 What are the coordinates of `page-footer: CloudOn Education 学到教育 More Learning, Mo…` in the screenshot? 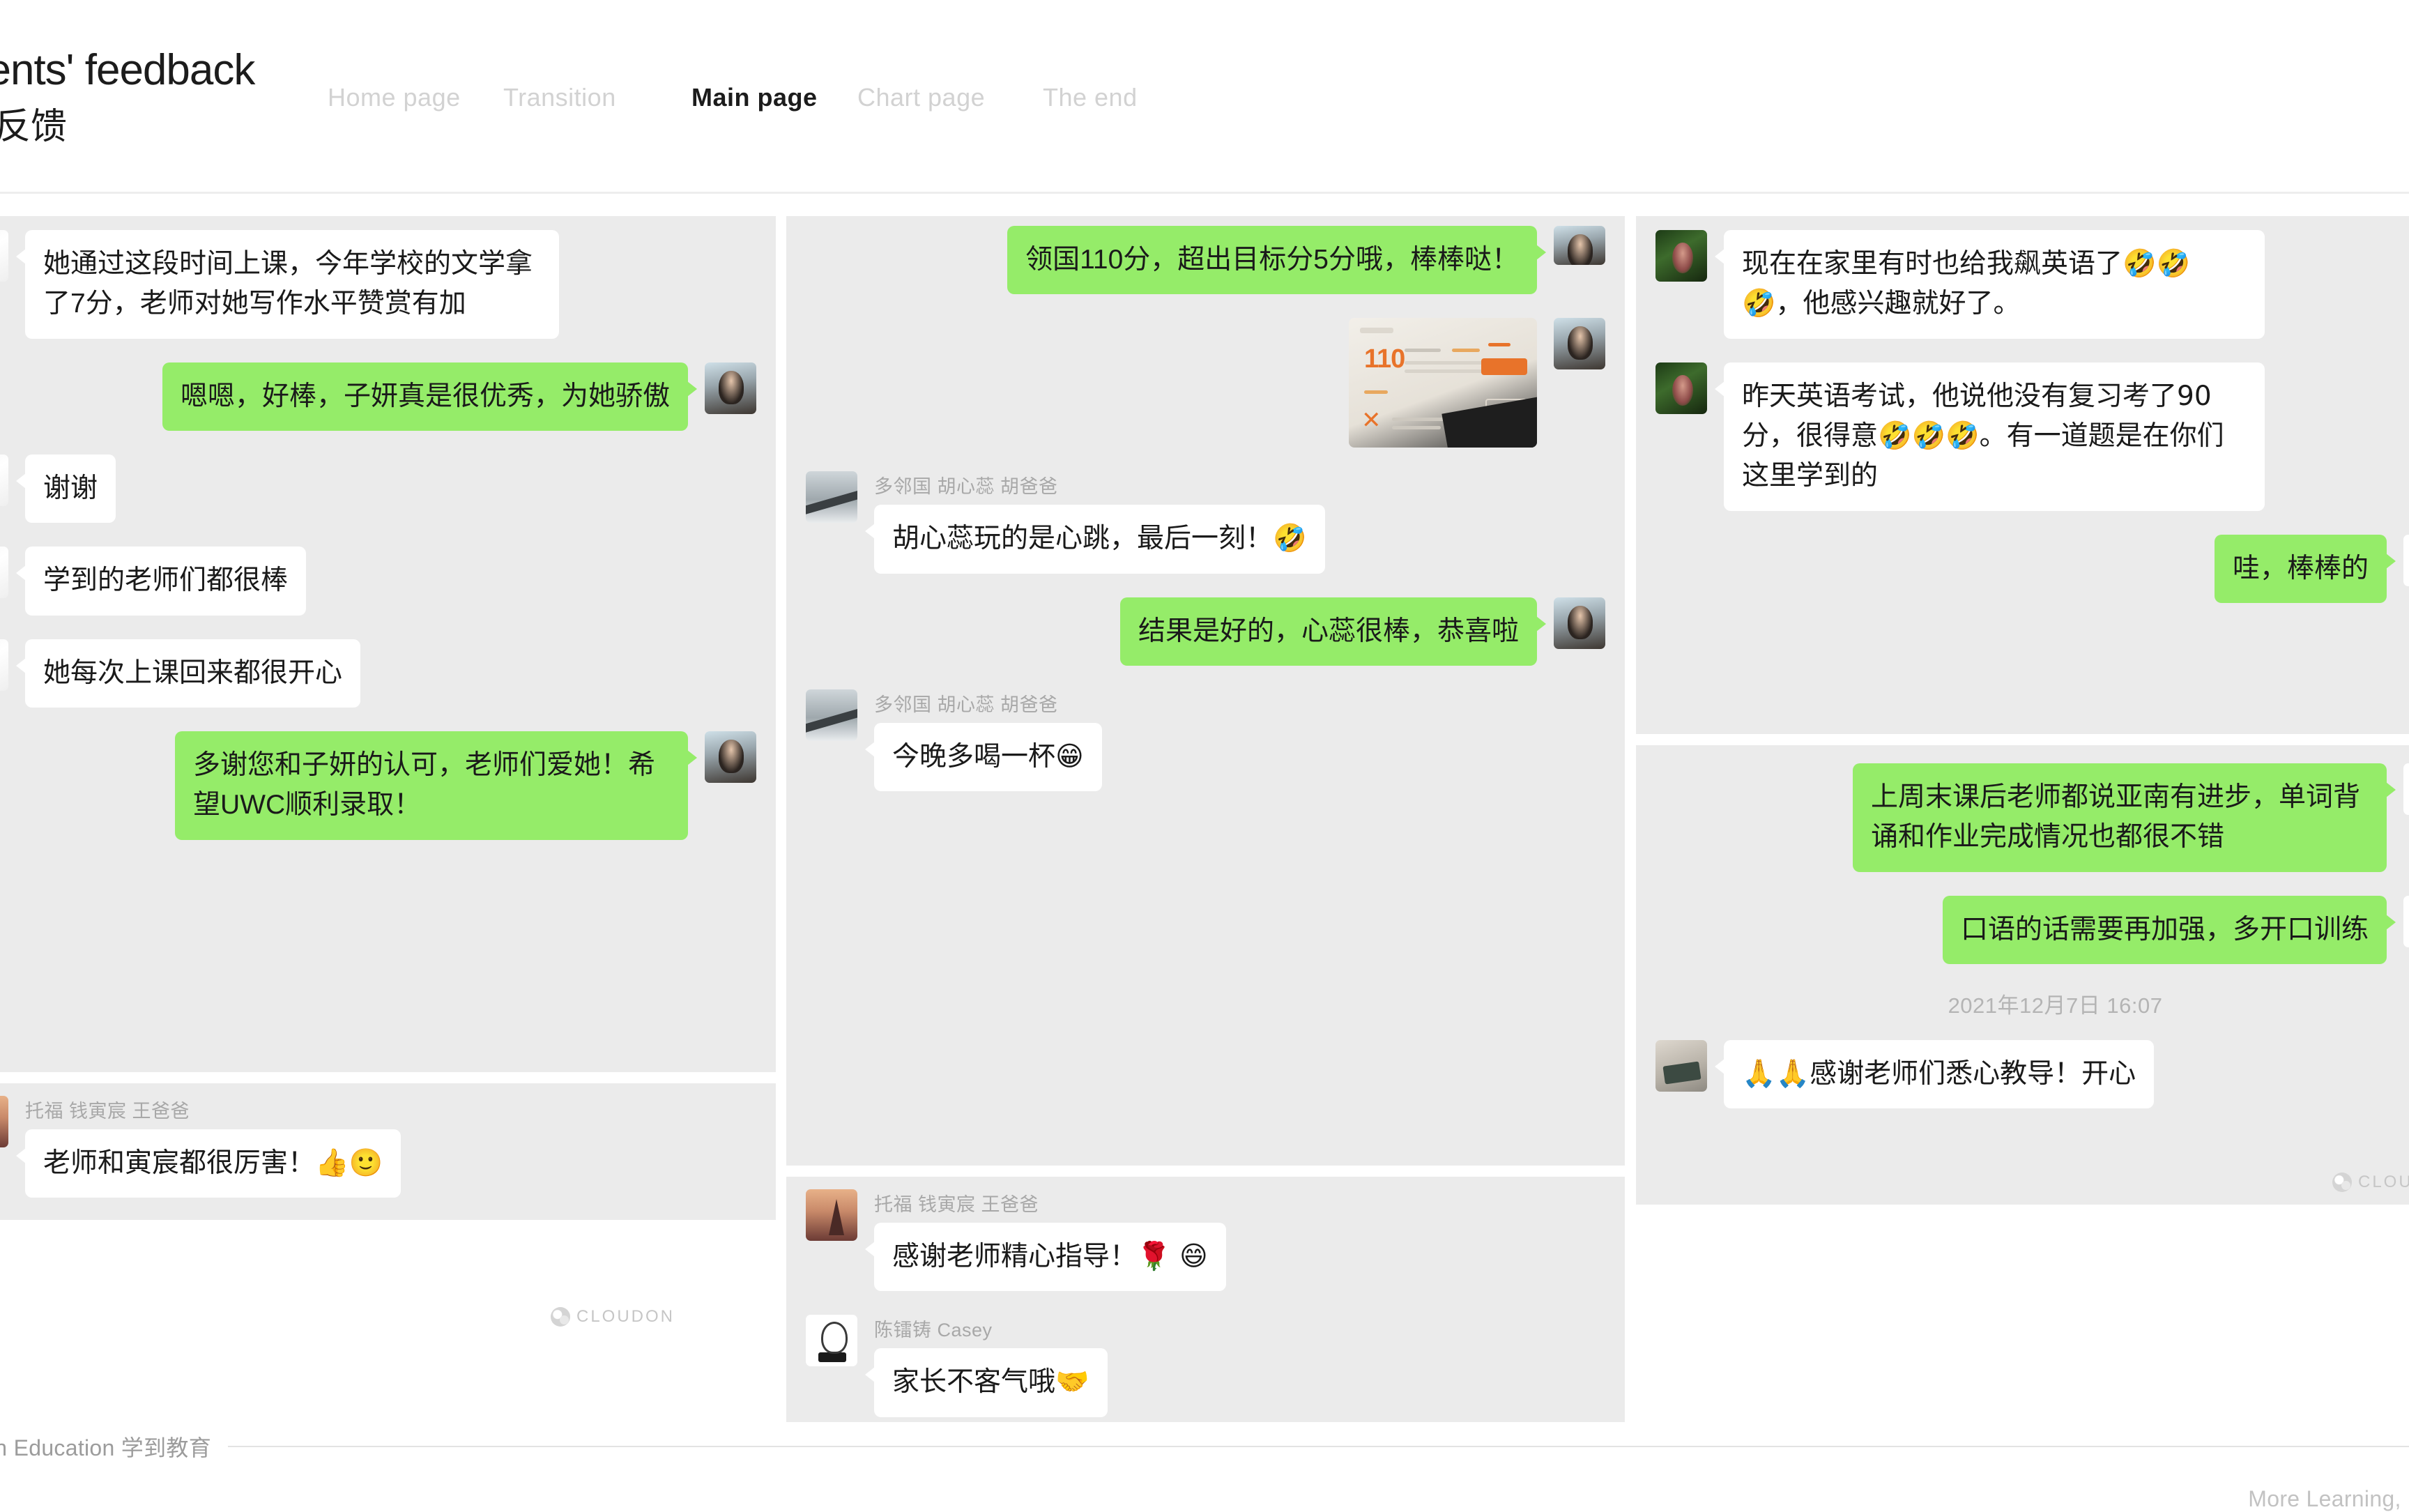 It's located at (1204, 1466).